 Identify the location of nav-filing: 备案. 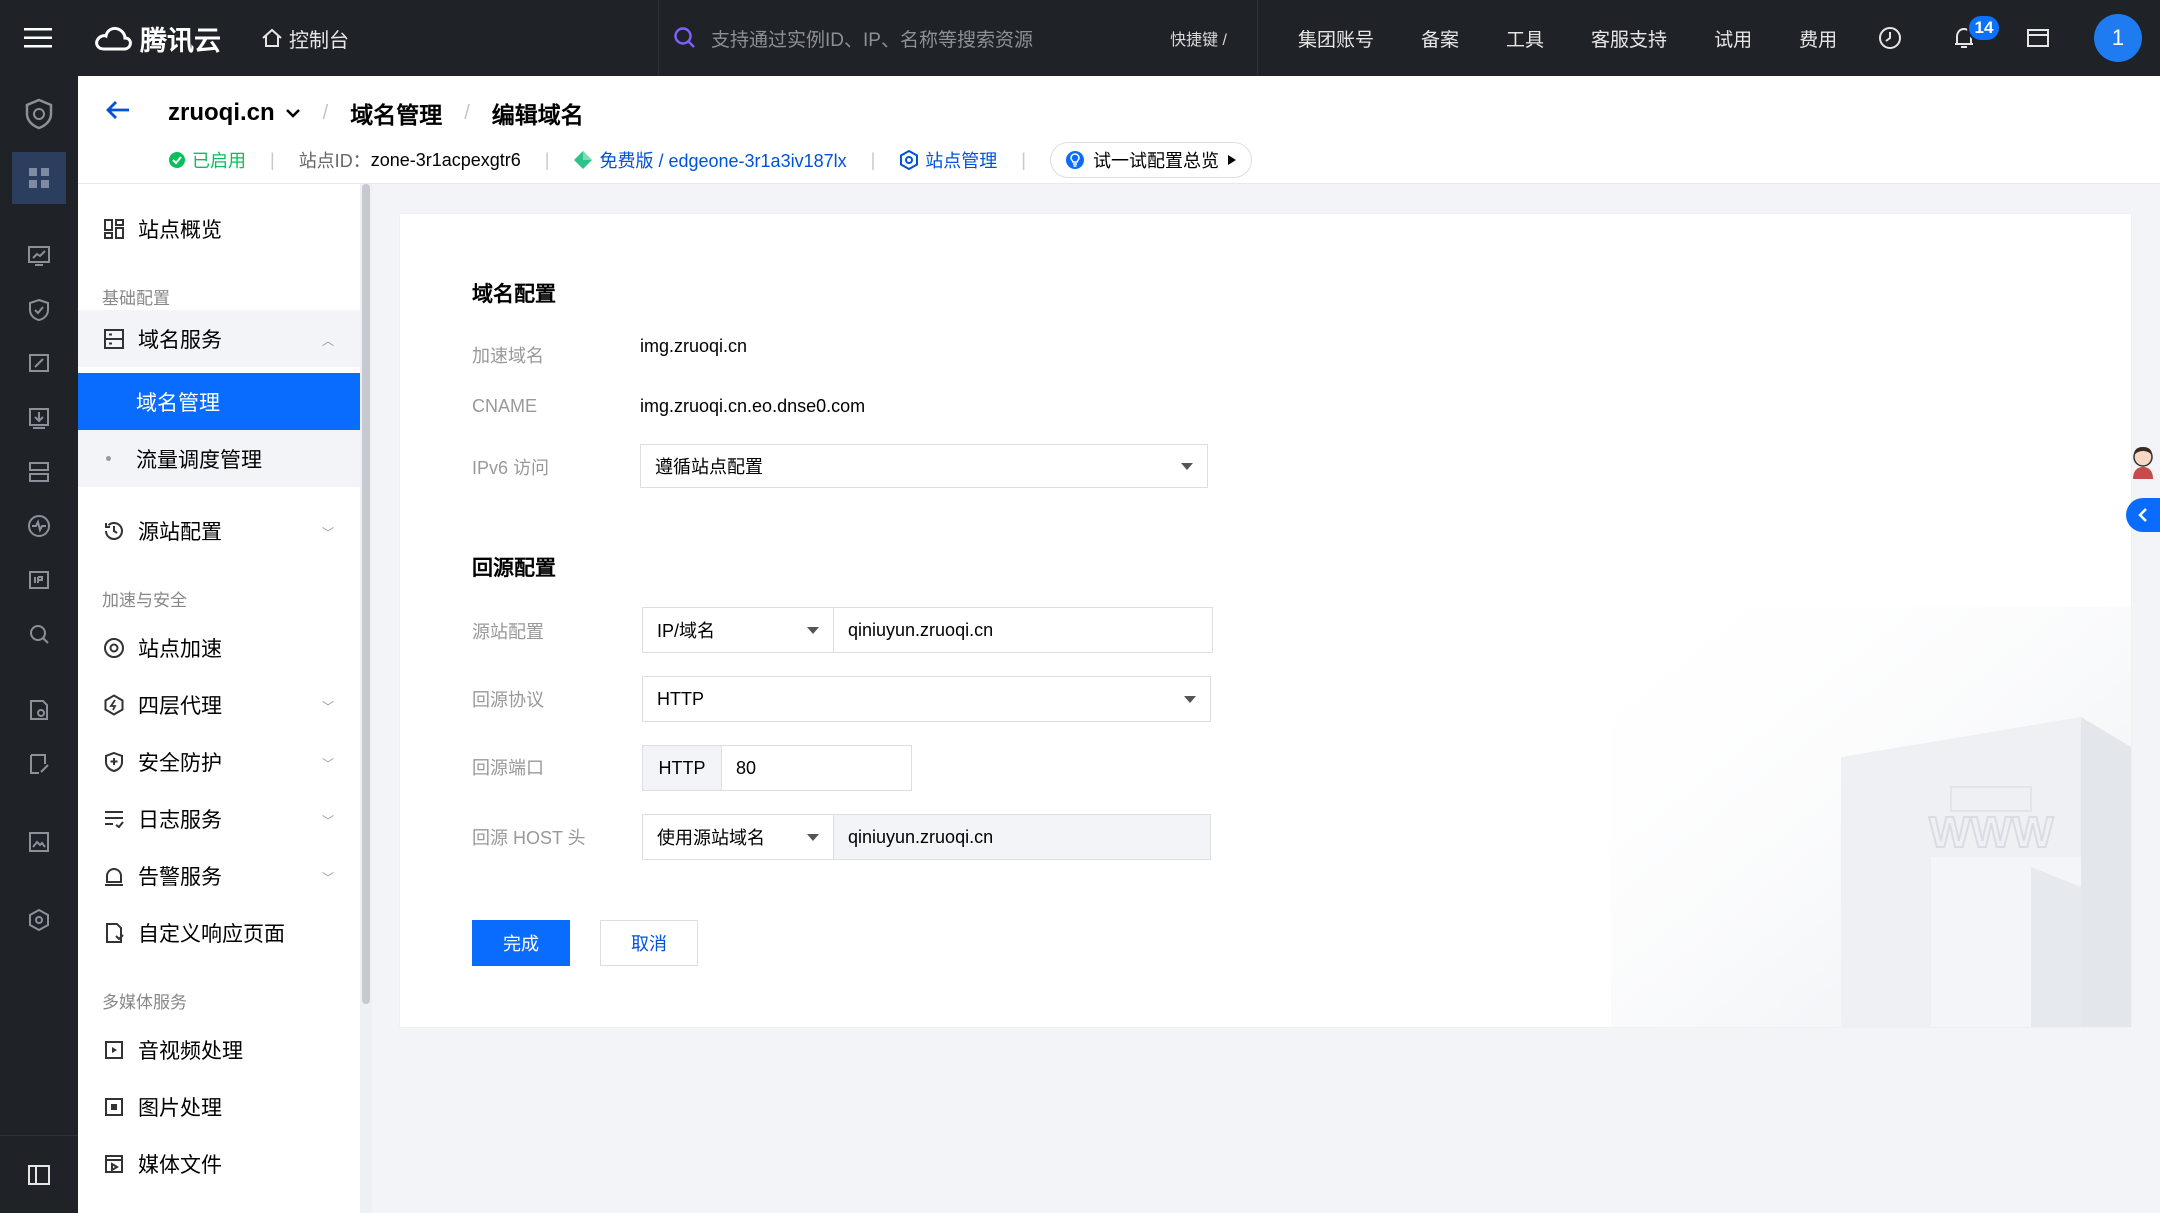
(1440, 38).